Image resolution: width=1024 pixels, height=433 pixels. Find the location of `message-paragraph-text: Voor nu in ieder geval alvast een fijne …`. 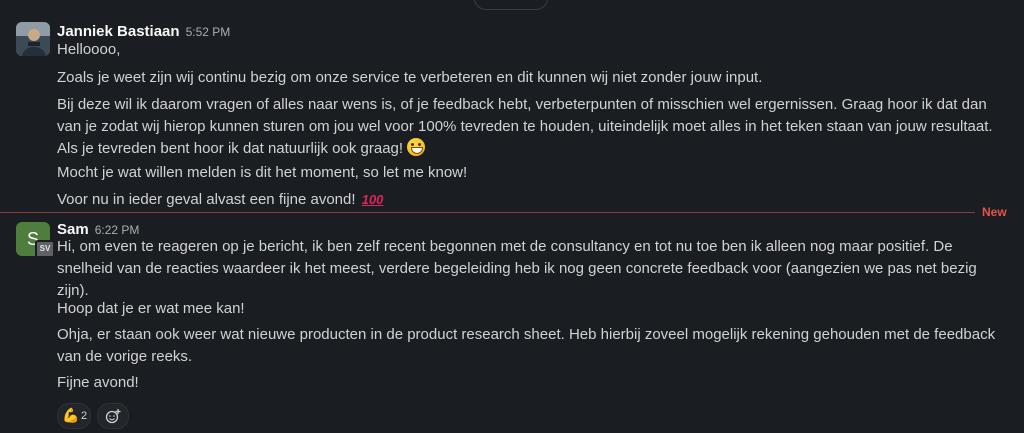

message-paragraph-text: Voor nu in ieder geval alvast een fijne … is located at coordinates (206, 199).